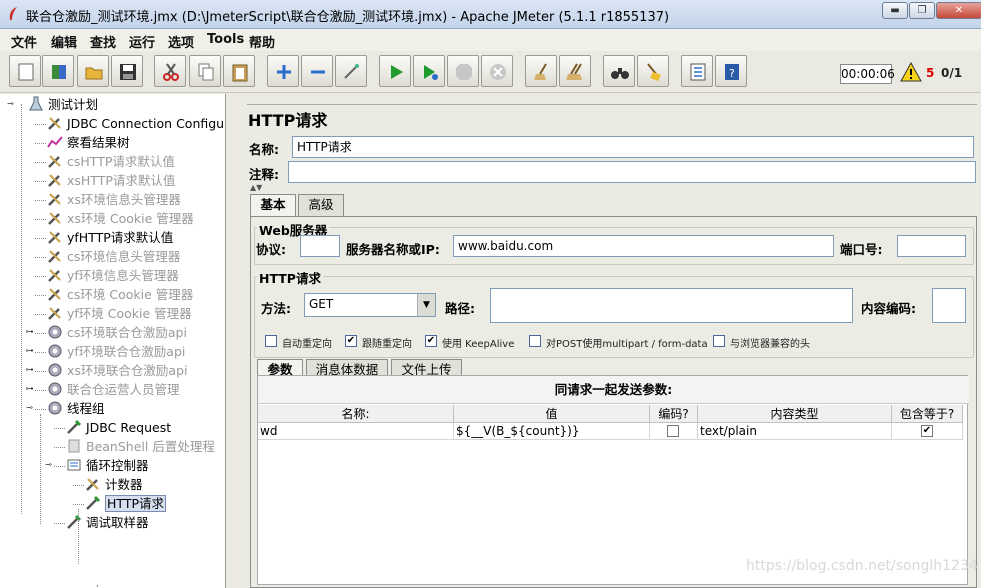  I want to click on paste-button, so click(239, 71).